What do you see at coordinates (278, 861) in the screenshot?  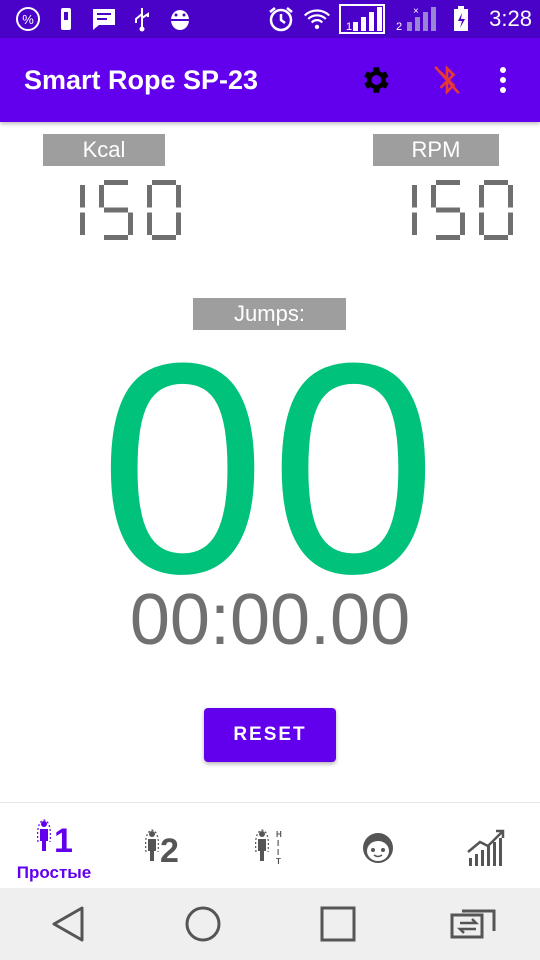 I see `svg-text: T` at bounding box center [278, 861].